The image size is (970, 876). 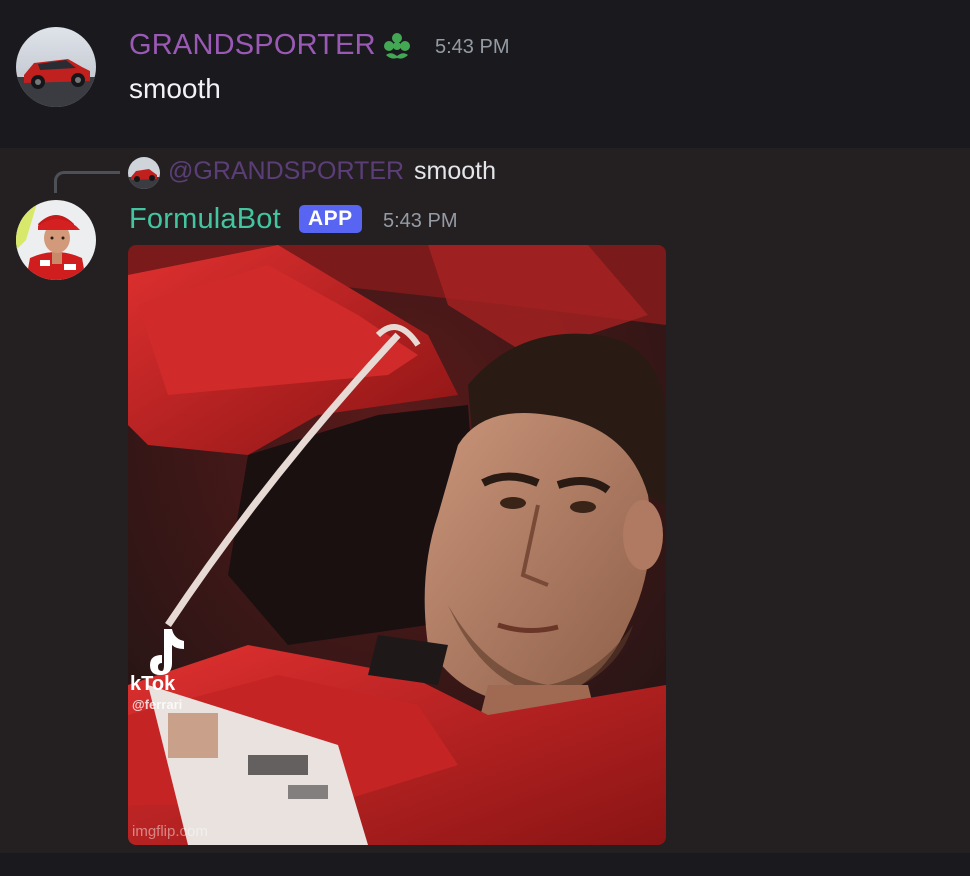 I want to click on reply-mention: @GRANDSPORTER, so click(x=286, y=171).